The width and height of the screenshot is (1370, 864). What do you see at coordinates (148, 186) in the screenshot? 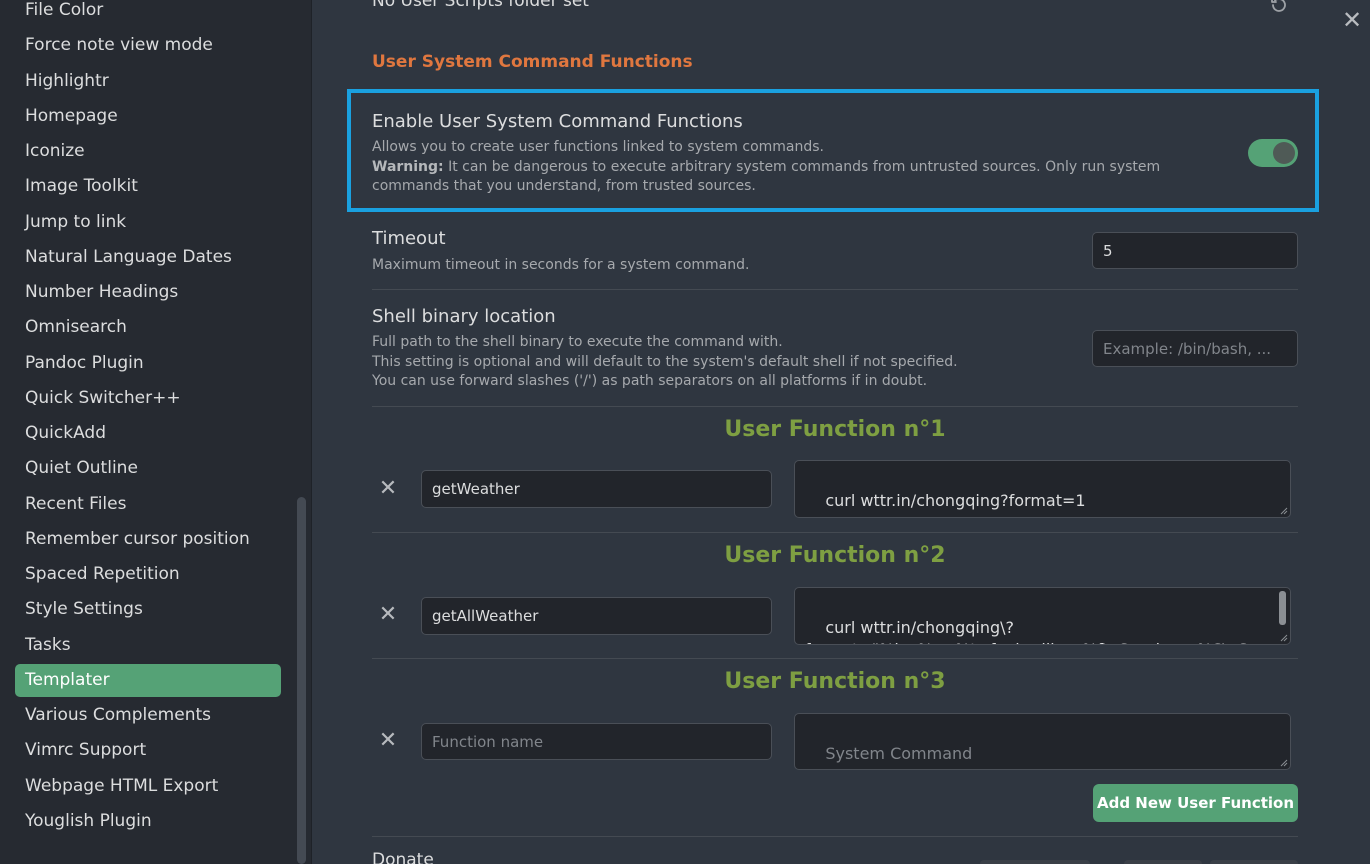
I see `sidebar-item-image-toolkit: Image Toolkit` at bounding box center [148, 186].